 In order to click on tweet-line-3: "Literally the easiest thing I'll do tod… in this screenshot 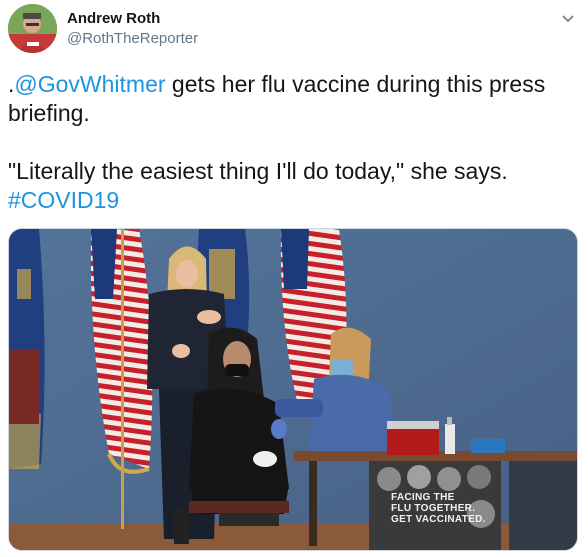, I will do `click(258, 171)`.